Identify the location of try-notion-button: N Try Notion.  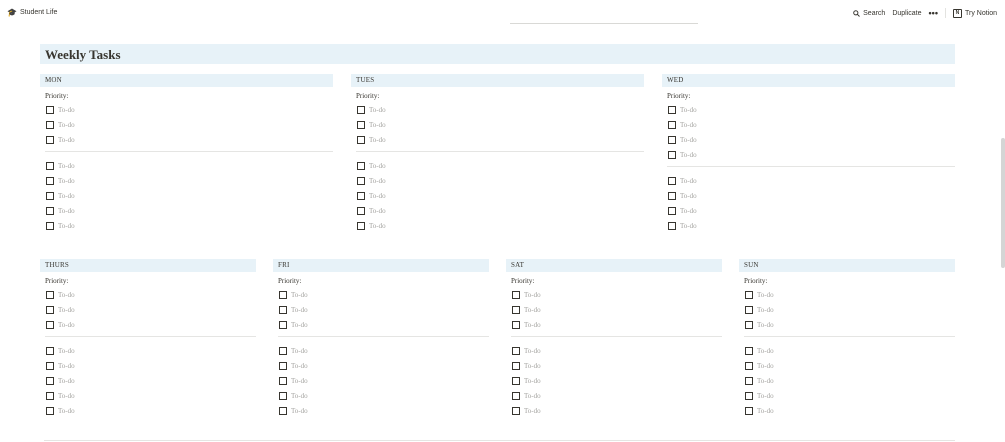
(974, 13).